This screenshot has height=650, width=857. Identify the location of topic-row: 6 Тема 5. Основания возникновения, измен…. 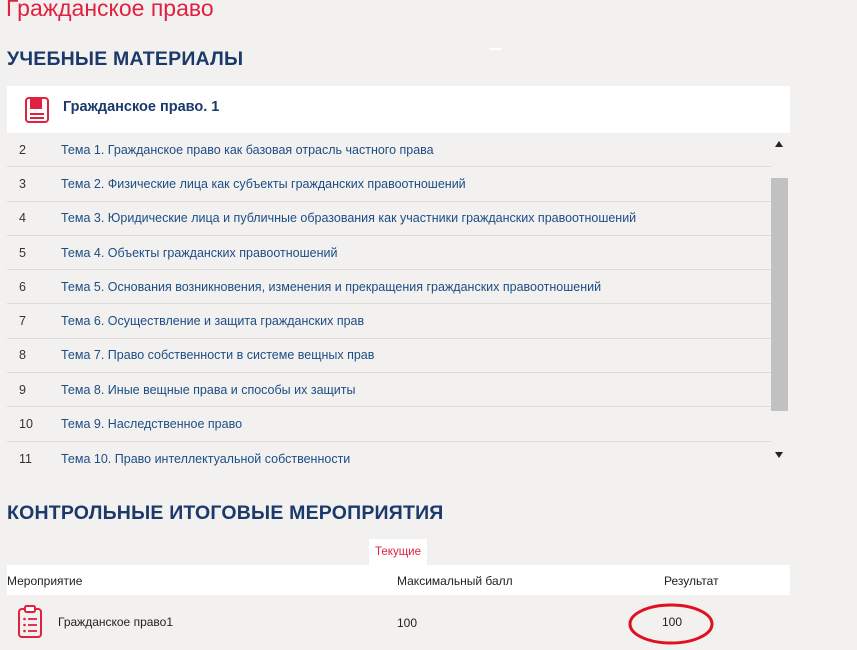
(389, 287).